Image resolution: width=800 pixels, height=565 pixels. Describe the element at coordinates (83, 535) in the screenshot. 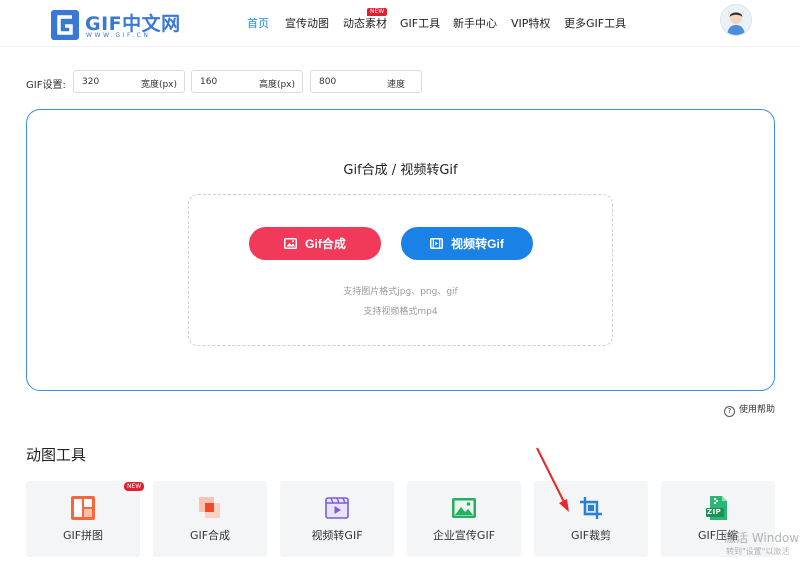

I see `tool-label: GIF拼图` at that location.